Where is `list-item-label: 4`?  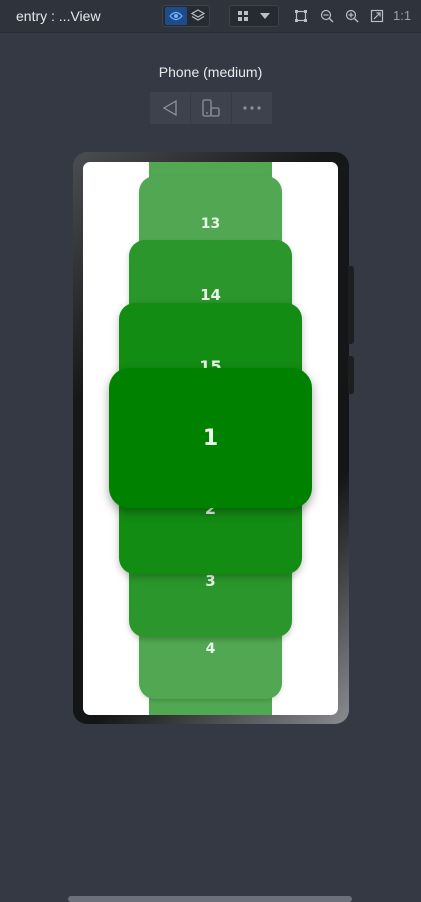
list-item-label: 4 is located at coordinates (210, 649).